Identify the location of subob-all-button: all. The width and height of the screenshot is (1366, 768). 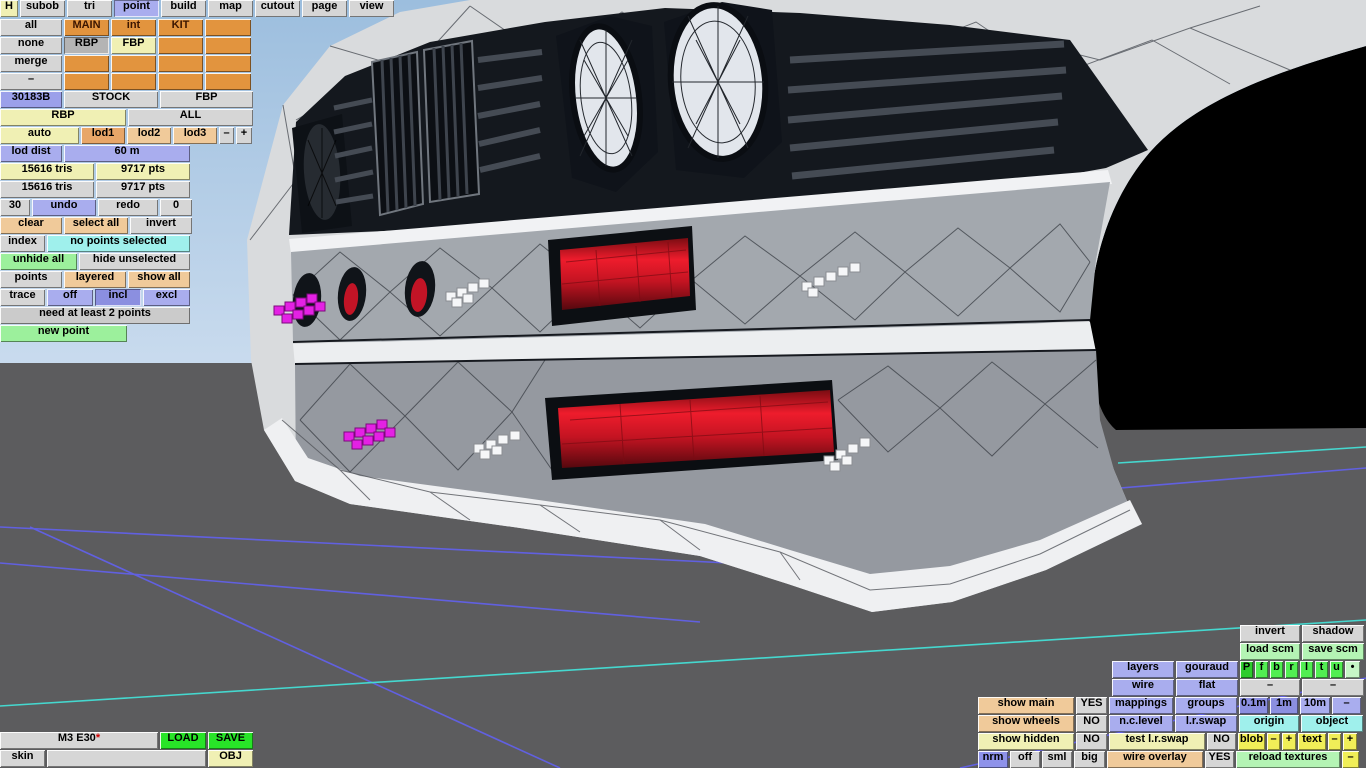
(31, 27).